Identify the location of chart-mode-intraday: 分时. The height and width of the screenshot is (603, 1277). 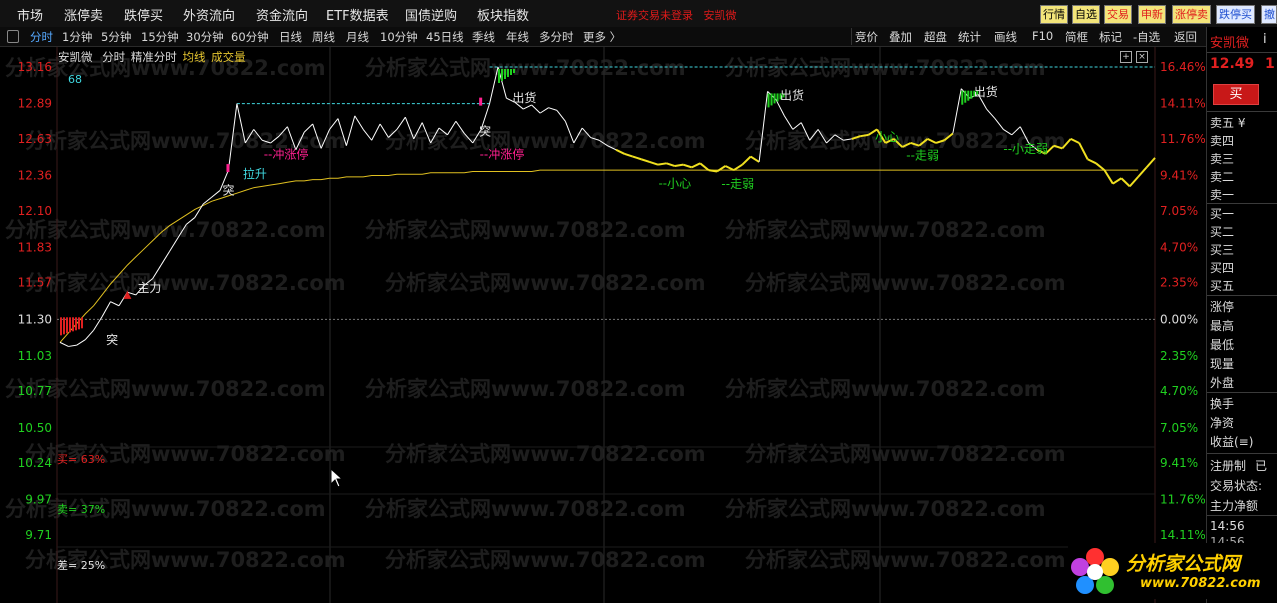
(113, 57).